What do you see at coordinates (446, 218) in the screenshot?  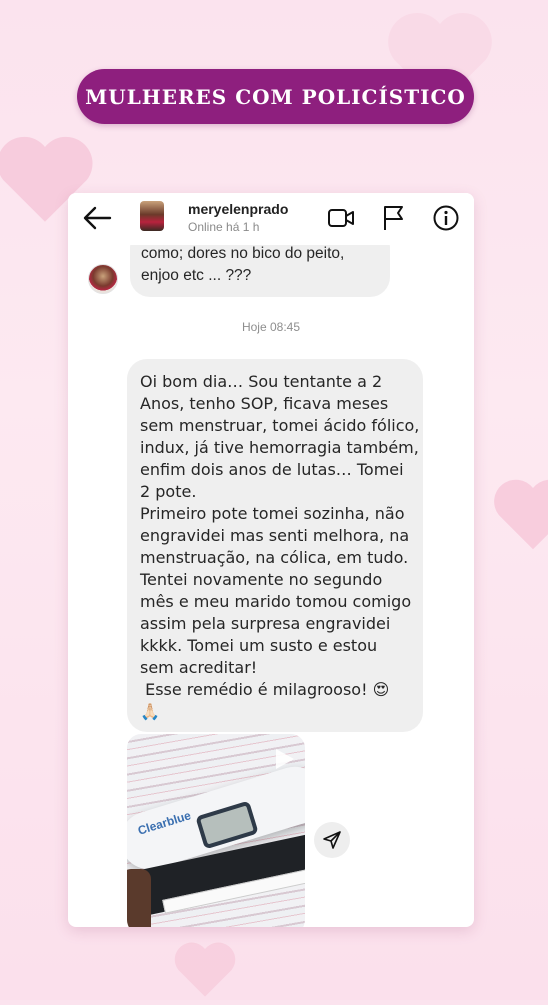 I see `info-icon` at bounding box center [446, 218].